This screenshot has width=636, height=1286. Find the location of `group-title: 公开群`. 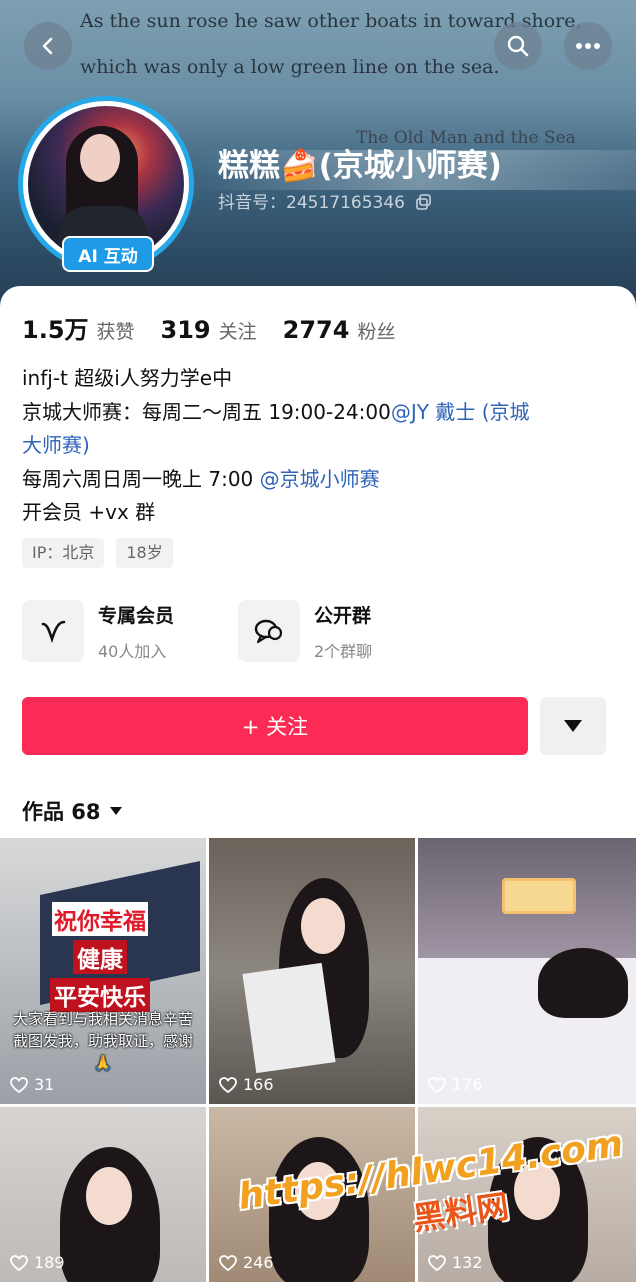

group-title: 公开群 is located at coordinates (343, 615).